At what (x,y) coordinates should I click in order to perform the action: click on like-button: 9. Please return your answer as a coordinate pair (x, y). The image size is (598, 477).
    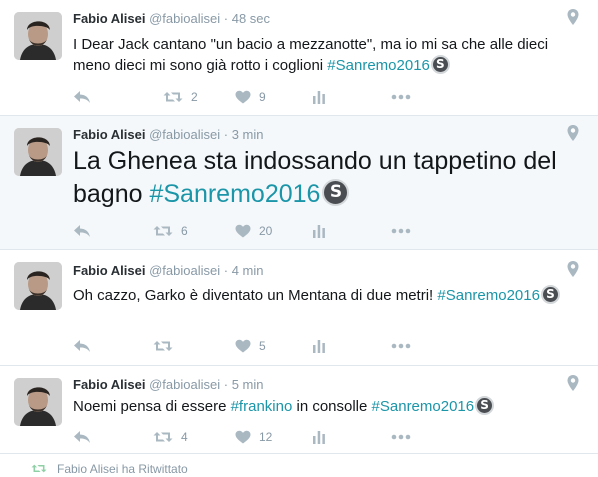
    Looking at the image, I should click on (250, 97).